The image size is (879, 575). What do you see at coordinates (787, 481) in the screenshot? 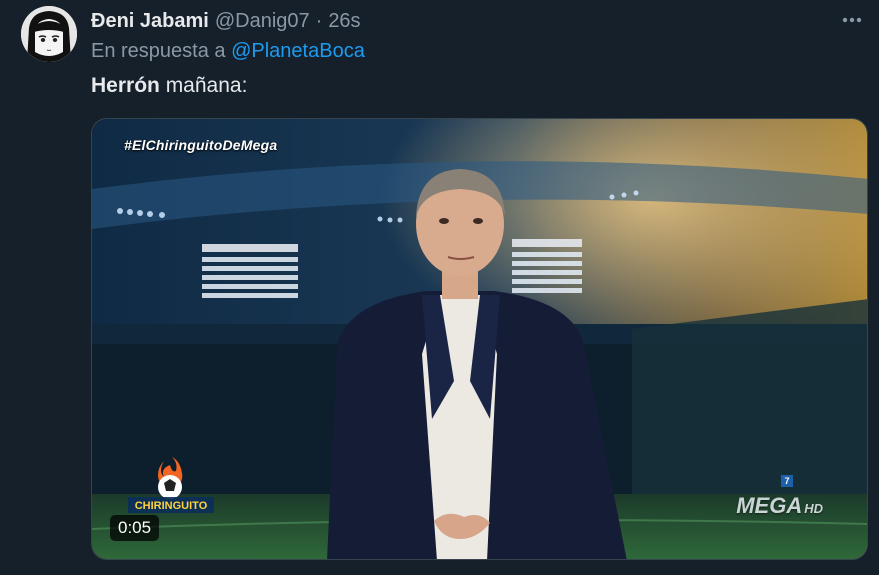
I see `channel-number-badge: 7` at bounding box center [787, 481].